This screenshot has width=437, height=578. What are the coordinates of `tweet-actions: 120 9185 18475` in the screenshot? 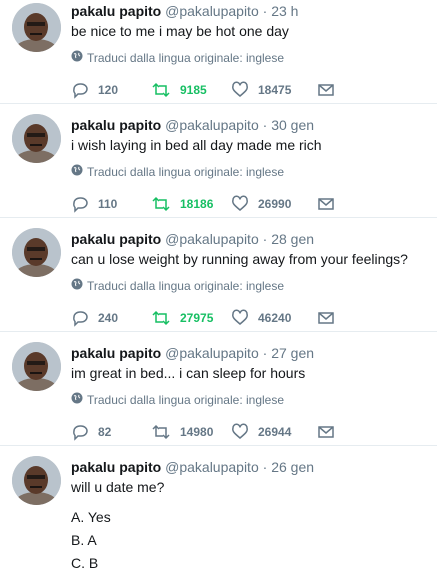 It's located at (250, 90).